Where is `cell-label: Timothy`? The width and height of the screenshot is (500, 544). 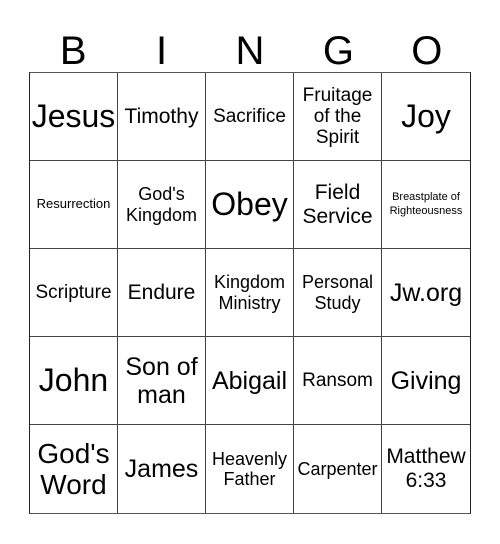
cell-label: Timothy is located at coordinates (161, 116).